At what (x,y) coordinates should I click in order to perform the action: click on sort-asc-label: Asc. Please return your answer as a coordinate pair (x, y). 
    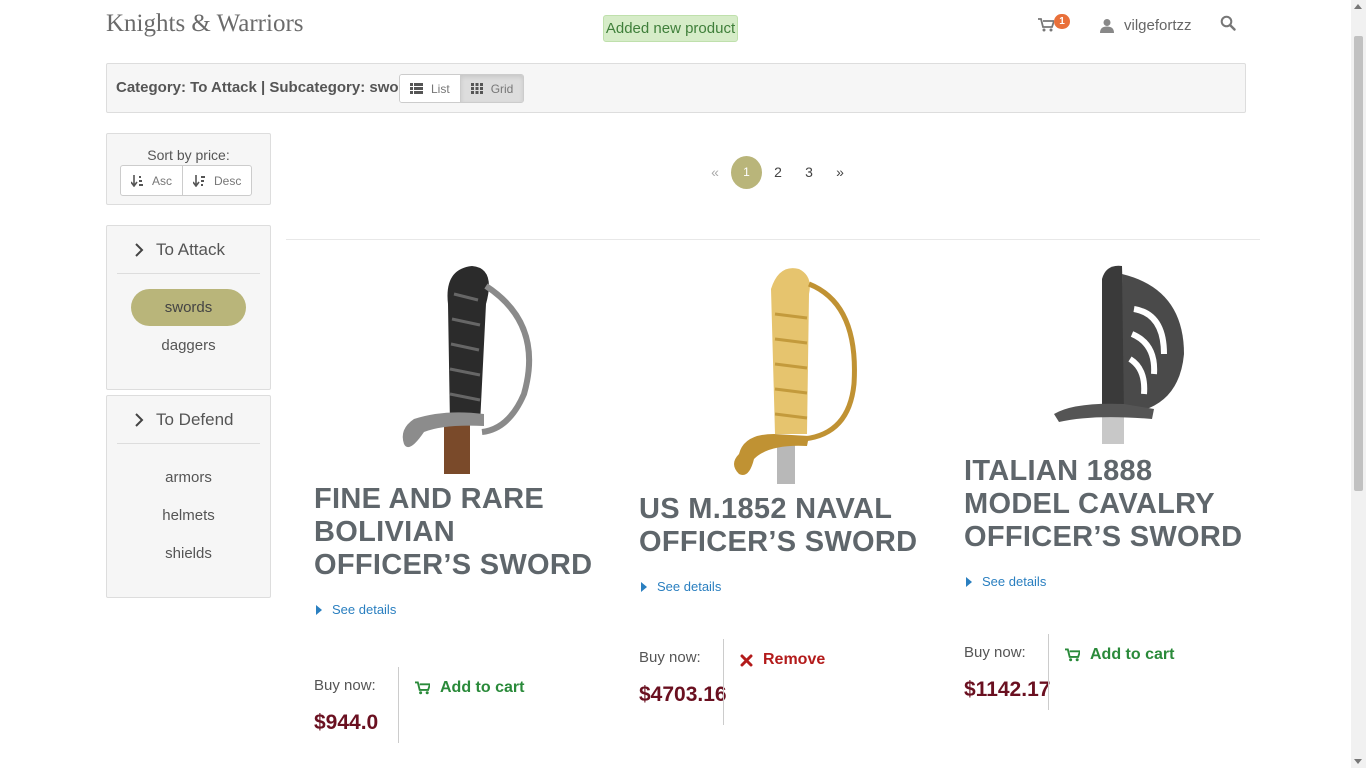
    Looking at the image, I should click on (162, 180).